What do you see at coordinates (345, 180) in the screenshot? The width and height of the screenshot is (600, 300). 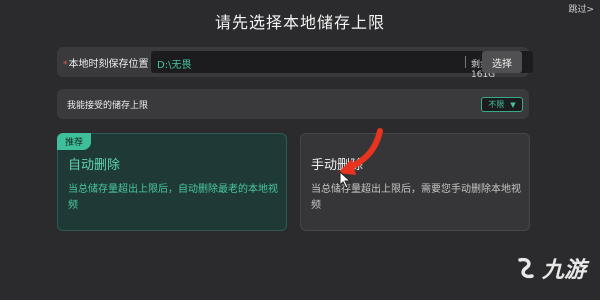 I see `mouse-cursor-icon` at bounding box center [345, 180].